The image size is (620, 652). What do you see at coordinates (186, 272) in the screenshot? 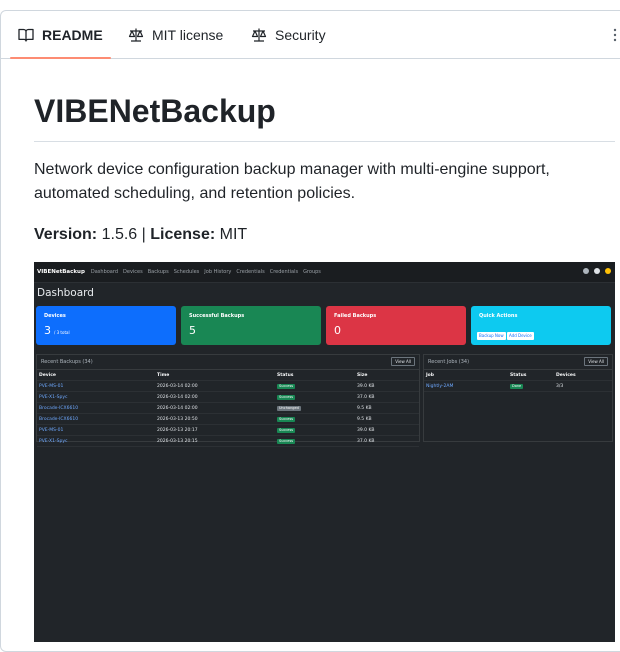
I see `screenshot-nav-item: Schedules` at bounding box center [186, 272].